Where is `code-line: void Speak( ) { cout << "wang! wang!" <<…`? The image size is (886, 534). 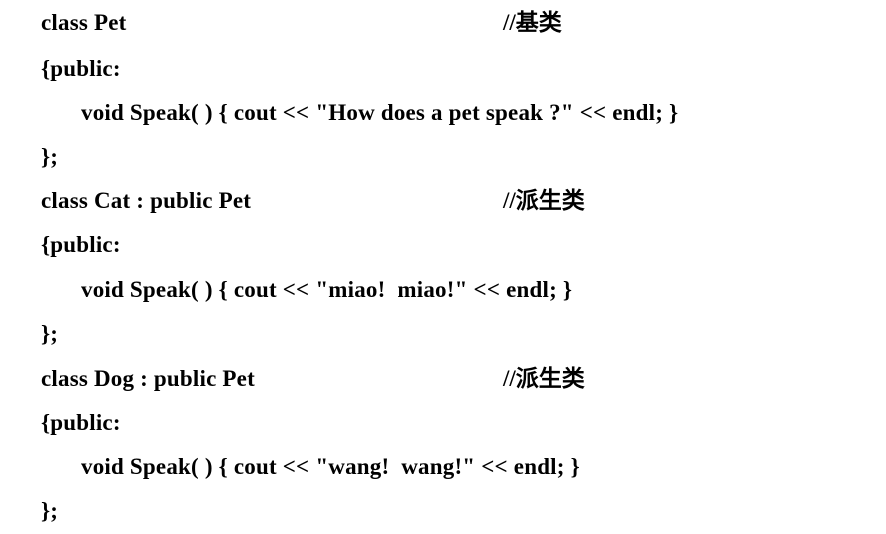
code-line: void Speak( ) { cout << "wang! wang!" <<… is located at coordinates (330, 466).